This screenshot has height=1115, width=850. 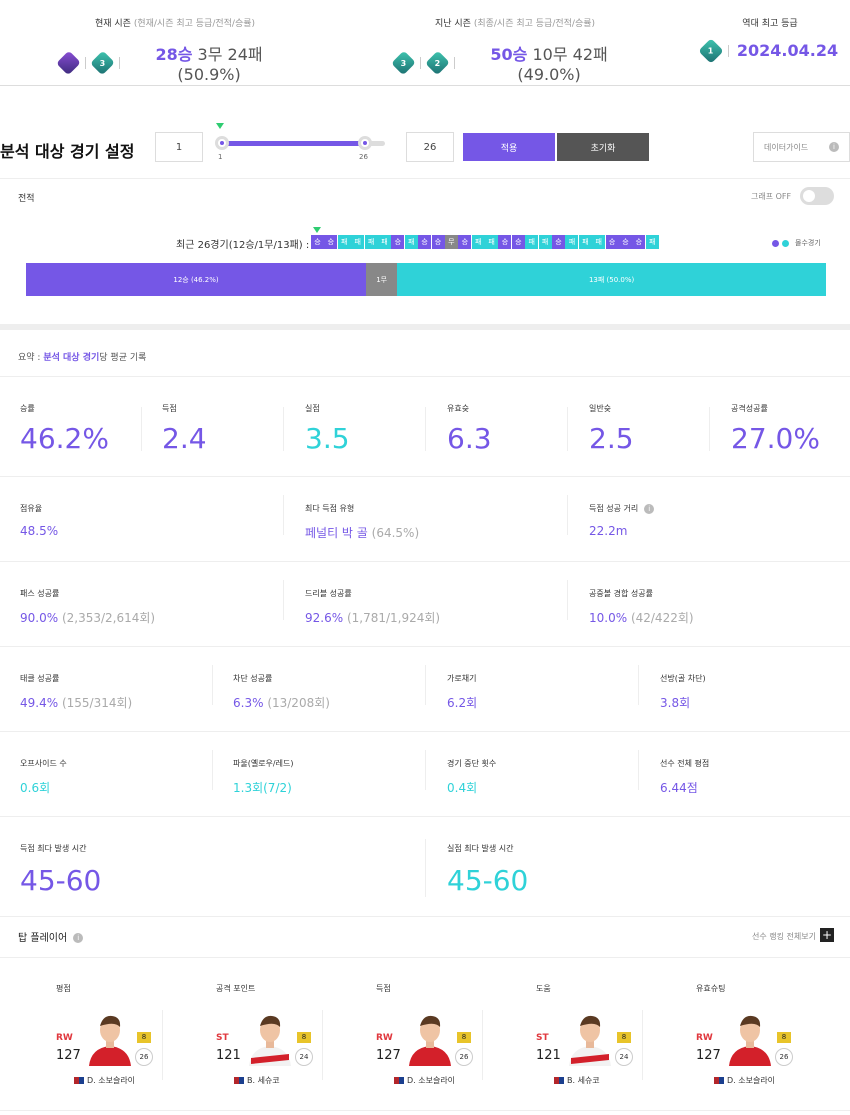 What do you see at coordinates (365, 143) in the screenshot?
I see `slider-knob-max` at bounding box center [365, 143].